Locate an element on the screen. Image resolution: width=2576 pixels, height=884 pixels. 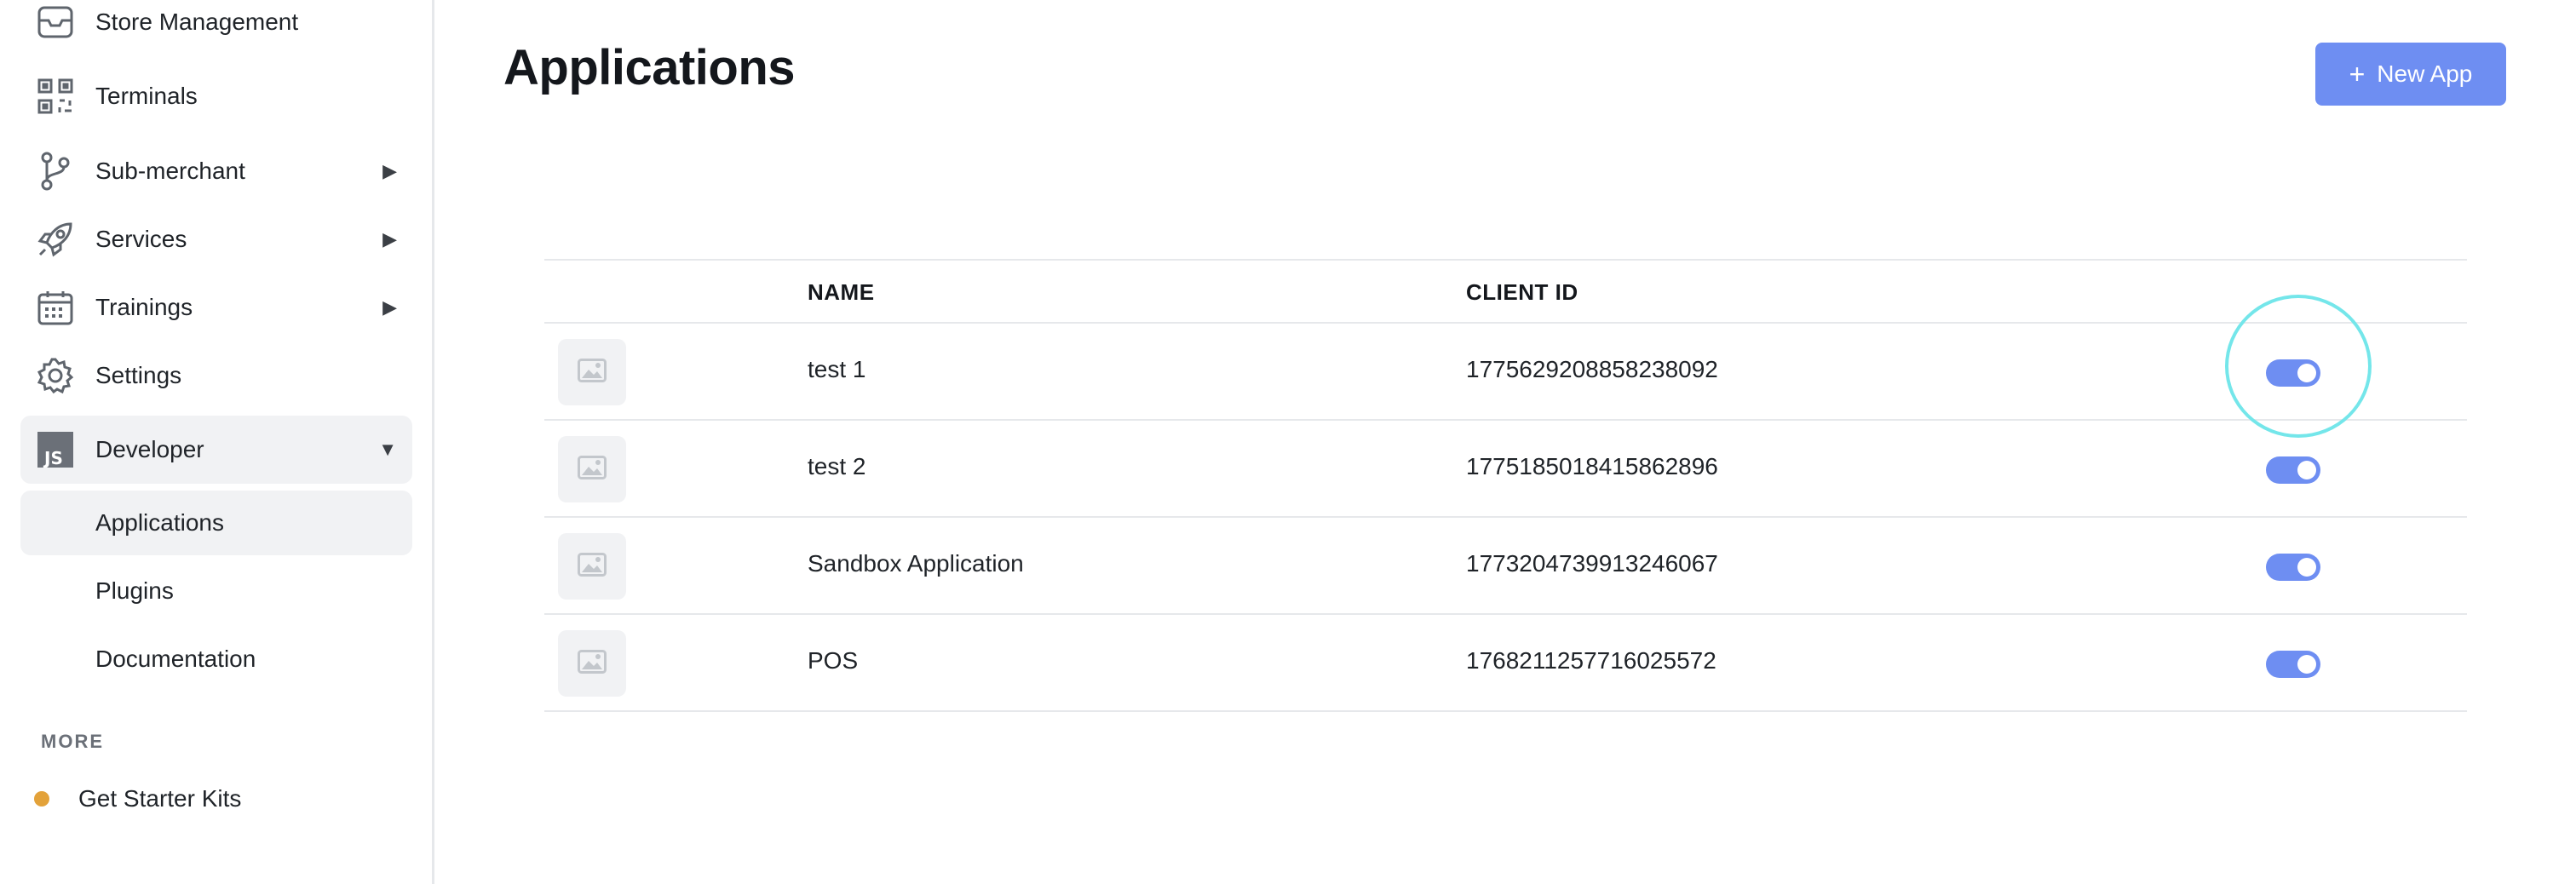
client-id: 1773204739913246067 is located at coordinates (1592, 563).